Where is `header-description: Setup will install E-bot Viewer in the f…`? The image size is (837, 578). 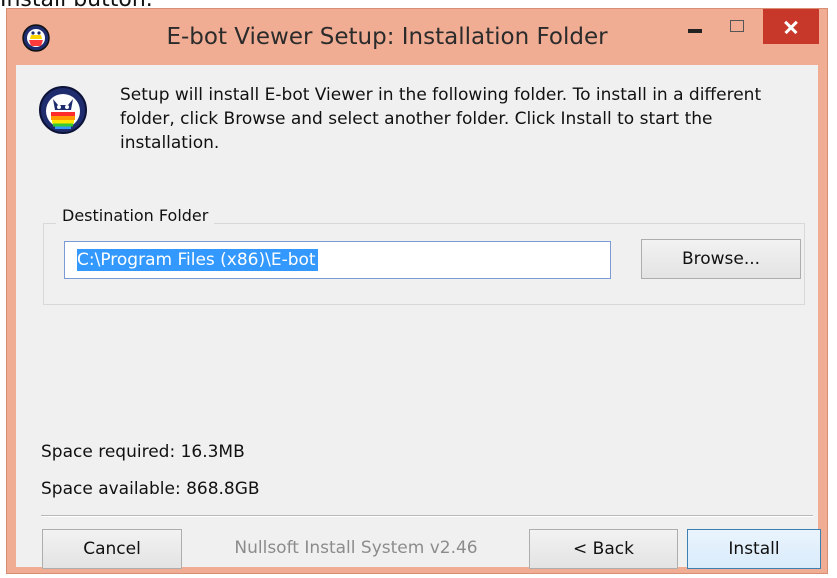 header-description: Setup will install E-bot Viewer in the f… is located at coordinates (441, 119).